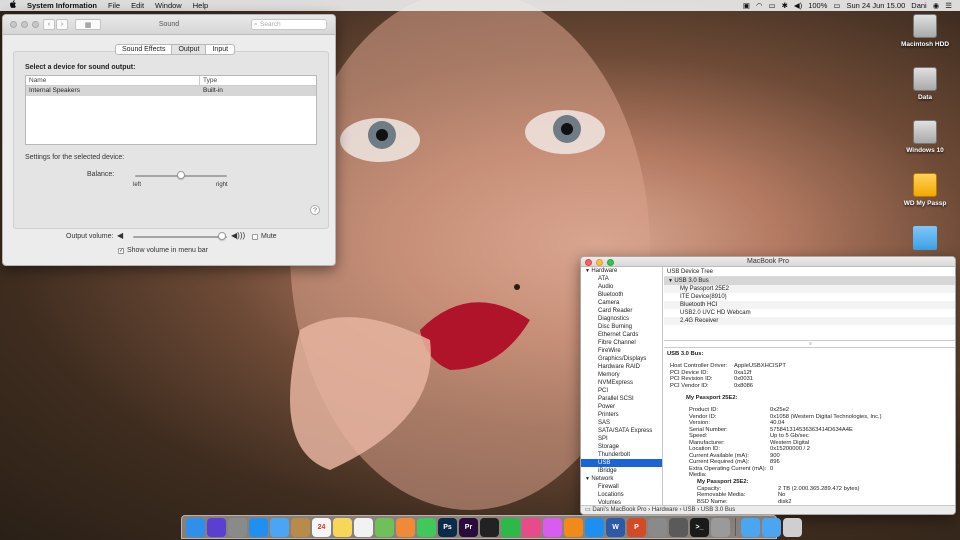 The width and height of the screenshot is (960, 540). I want to click on sidebar-item: Audio, so click(621, 287).